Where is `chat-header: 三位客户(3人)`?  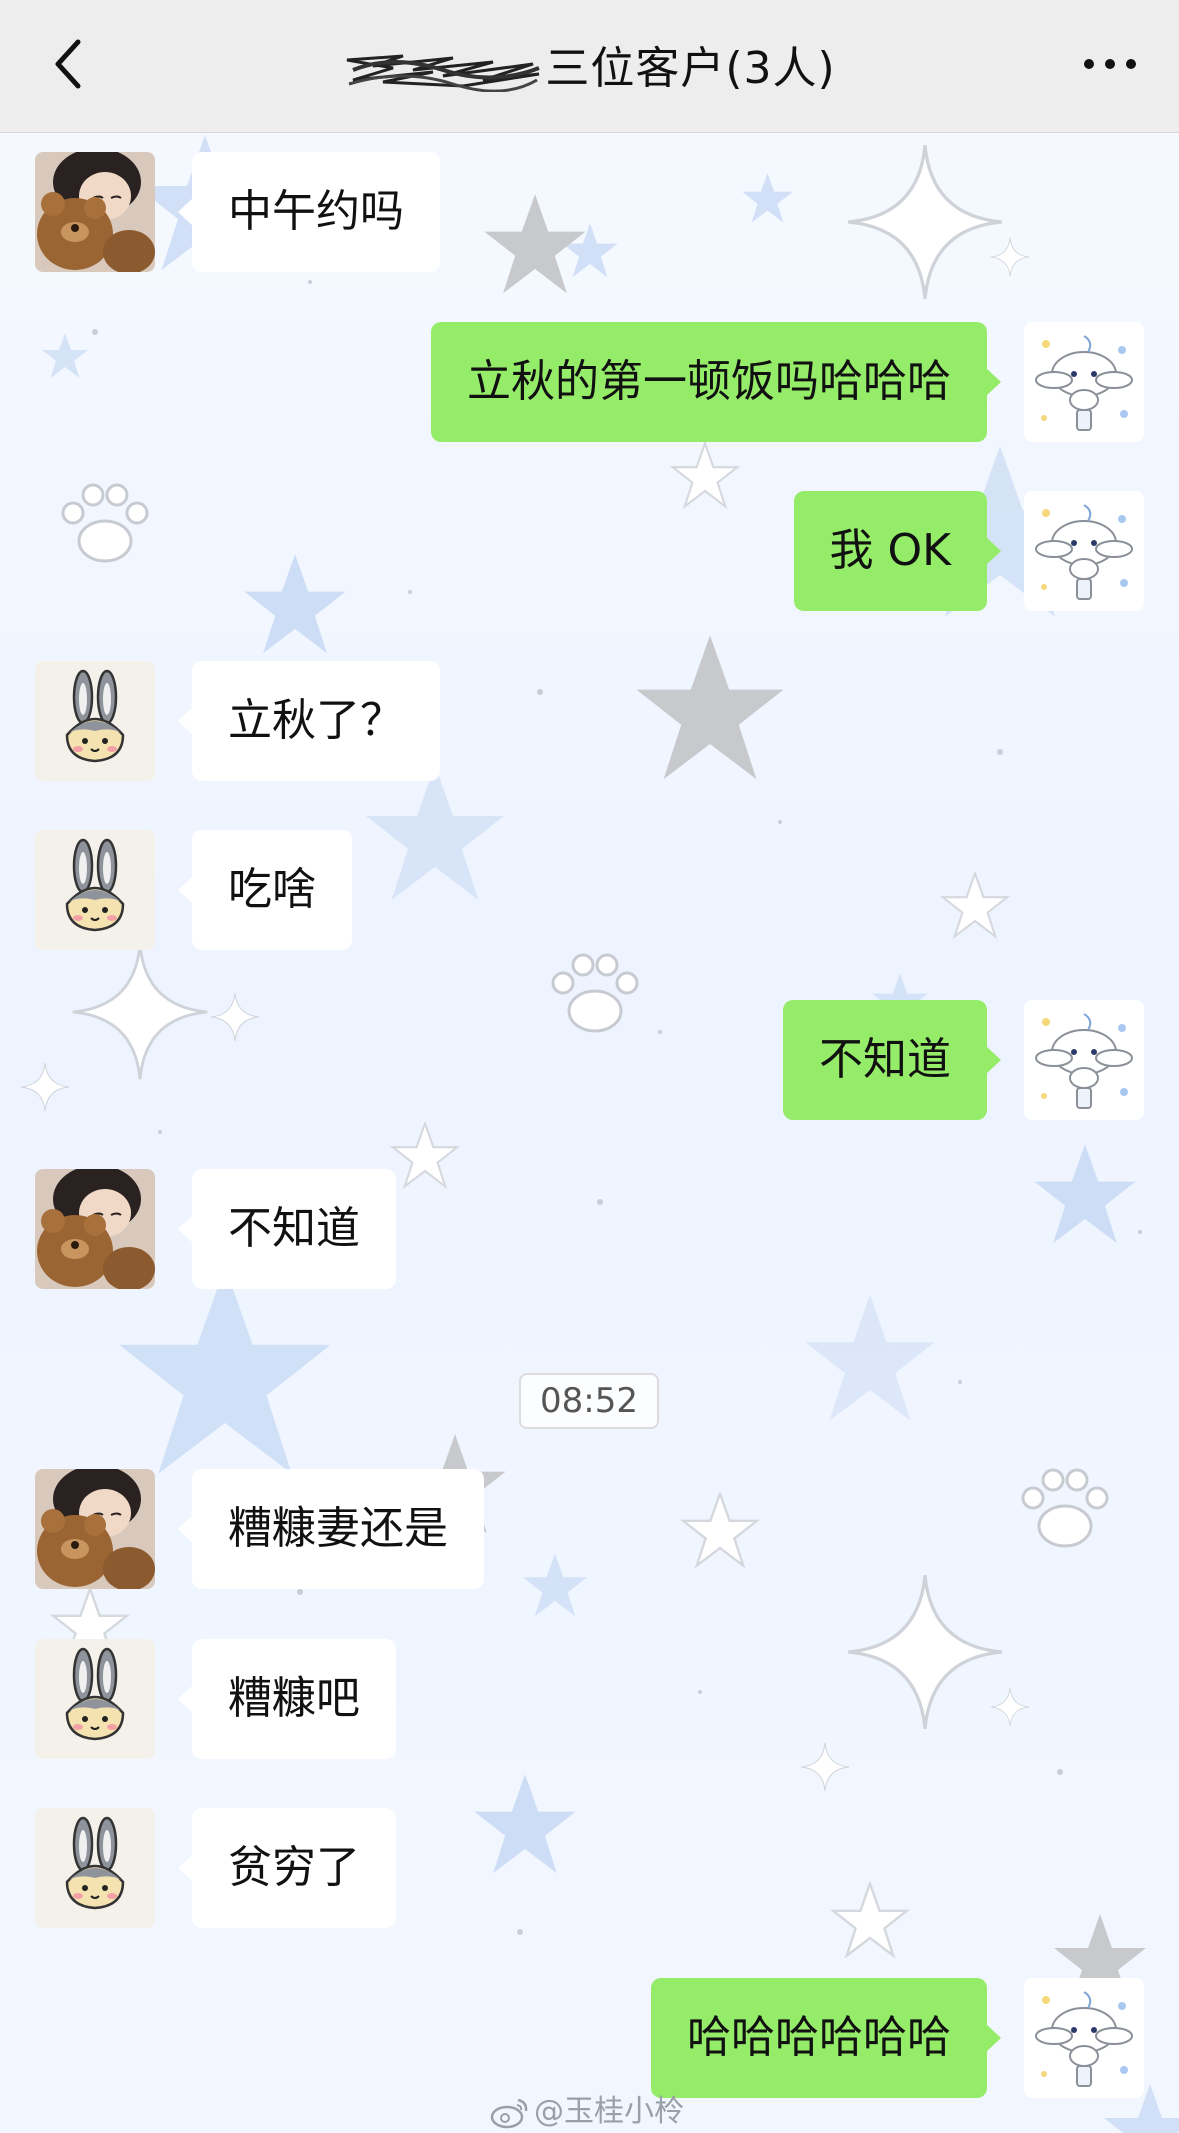 chat-header: 三位客户(3人) is located at coordinates (589, 66).